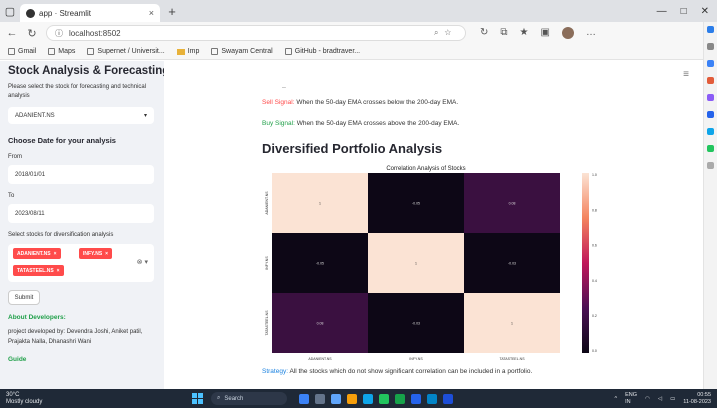  I want to click on drop-icon, so click(710, 148).